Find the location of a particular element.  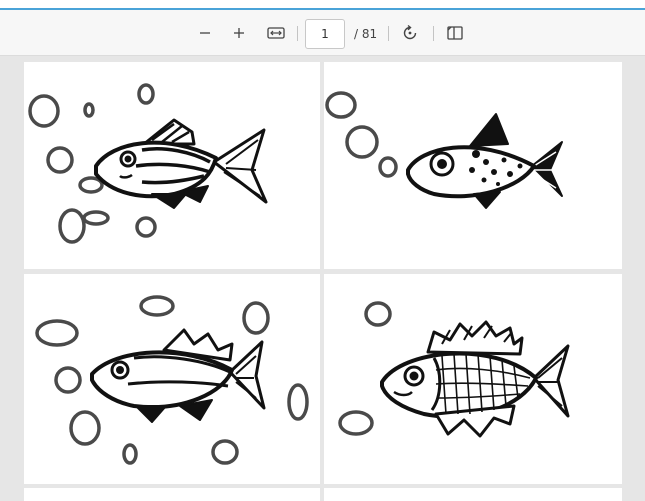

rotate-icon is located at coordinates (410, 32).